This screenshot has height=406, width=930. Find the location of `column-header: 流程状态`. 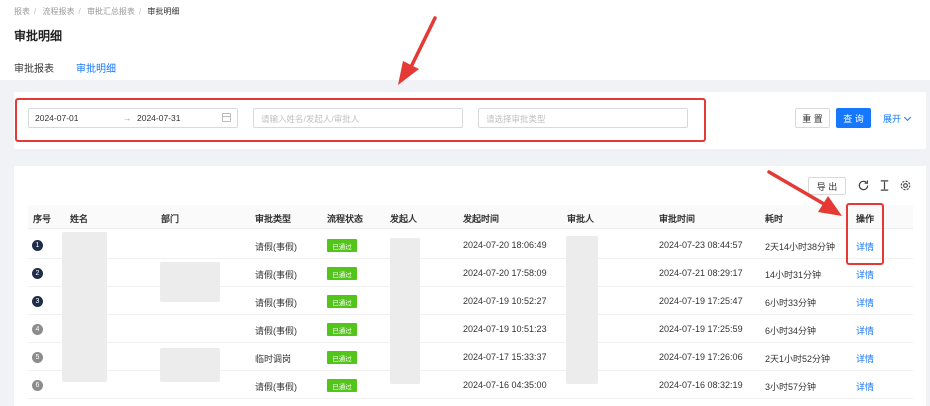

column-header: 流程状态 is located at coordinates (345, 219).